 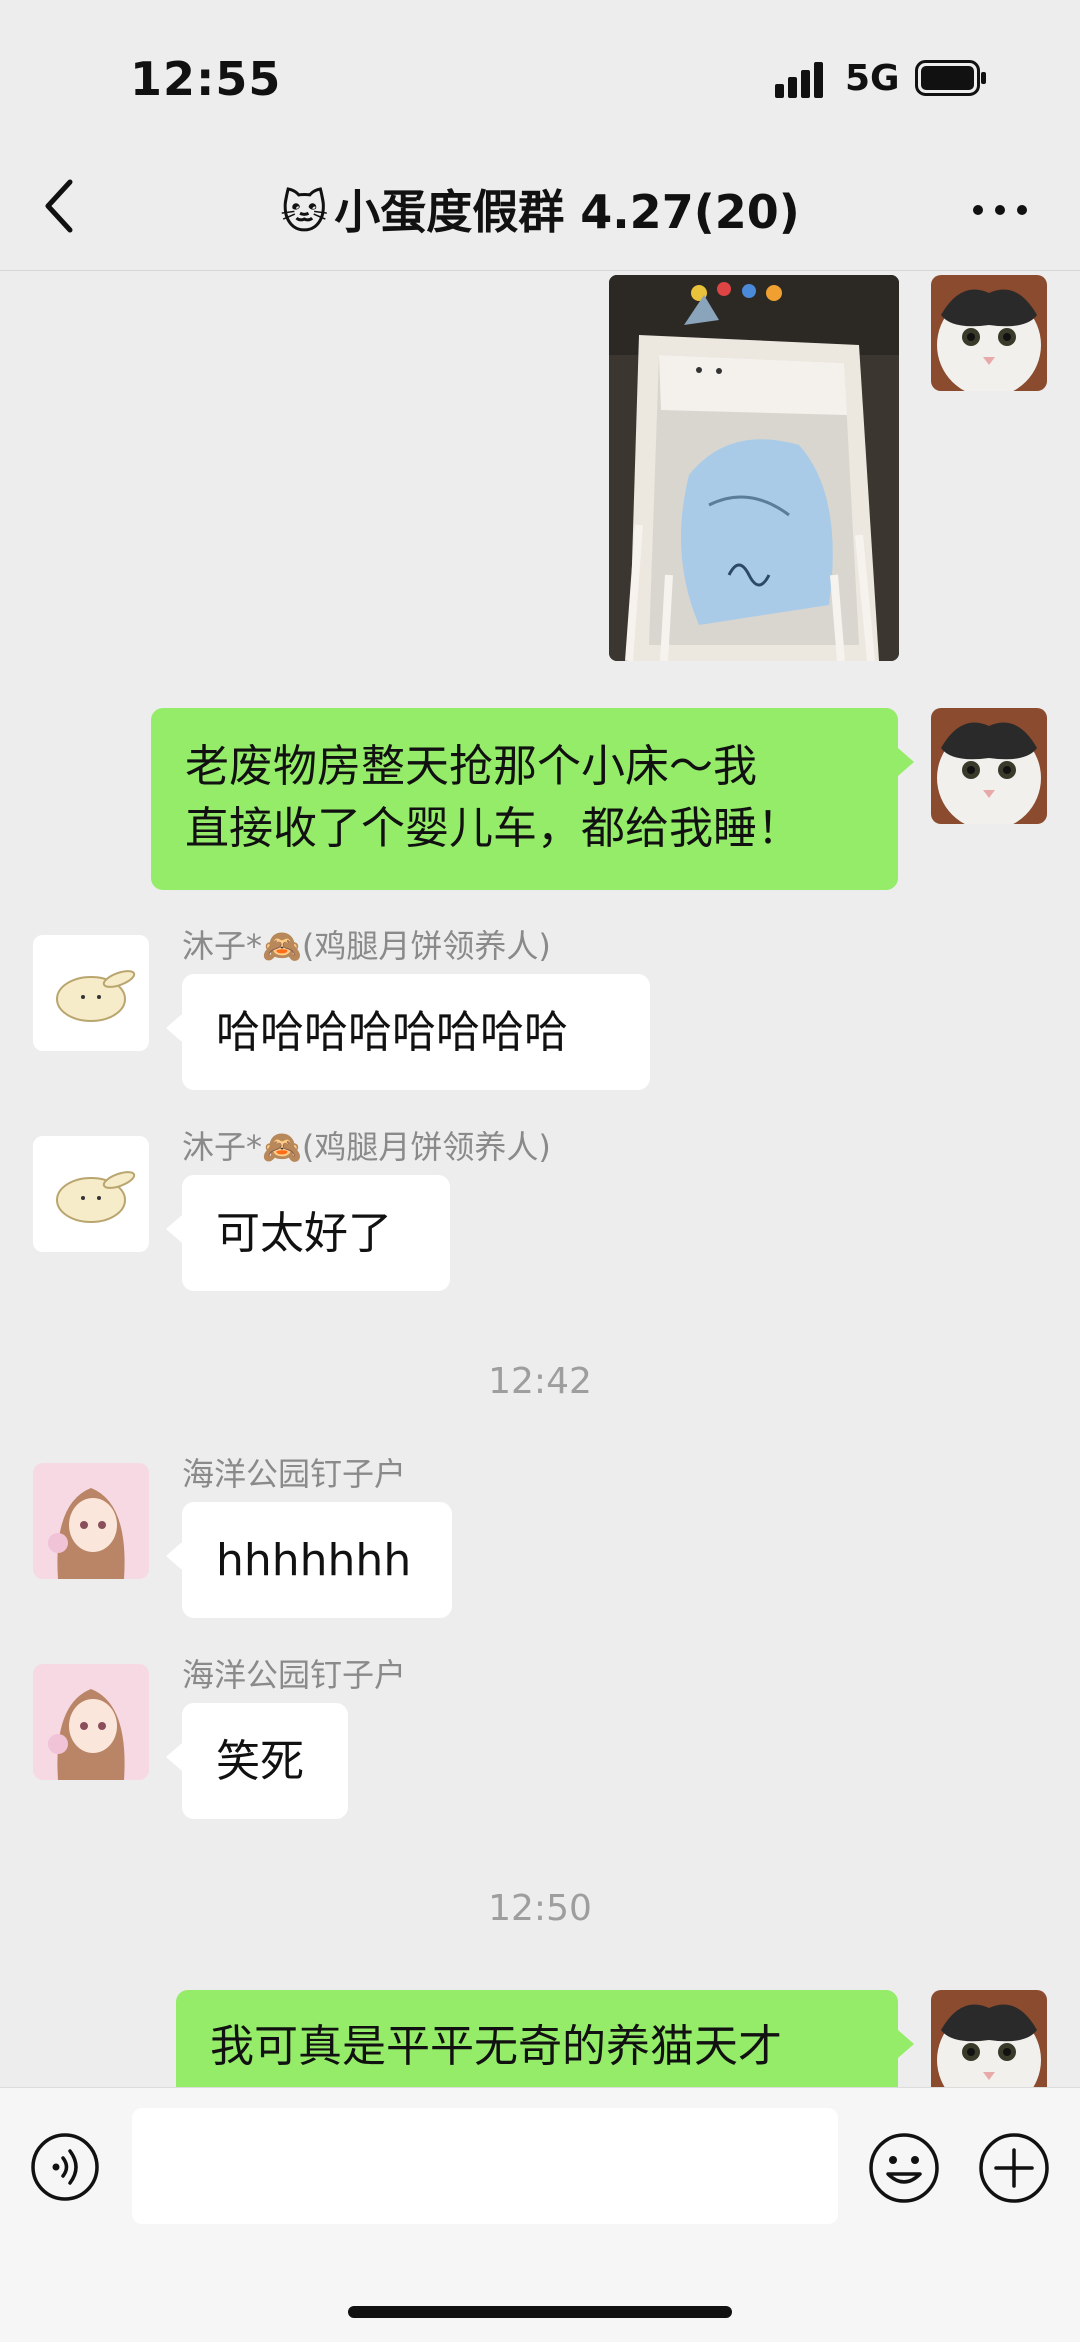 What do you see at coordinates (540, 1381) in the screenshot?
I see `timestamp: 12:42` at bounding box center [540, 1381].